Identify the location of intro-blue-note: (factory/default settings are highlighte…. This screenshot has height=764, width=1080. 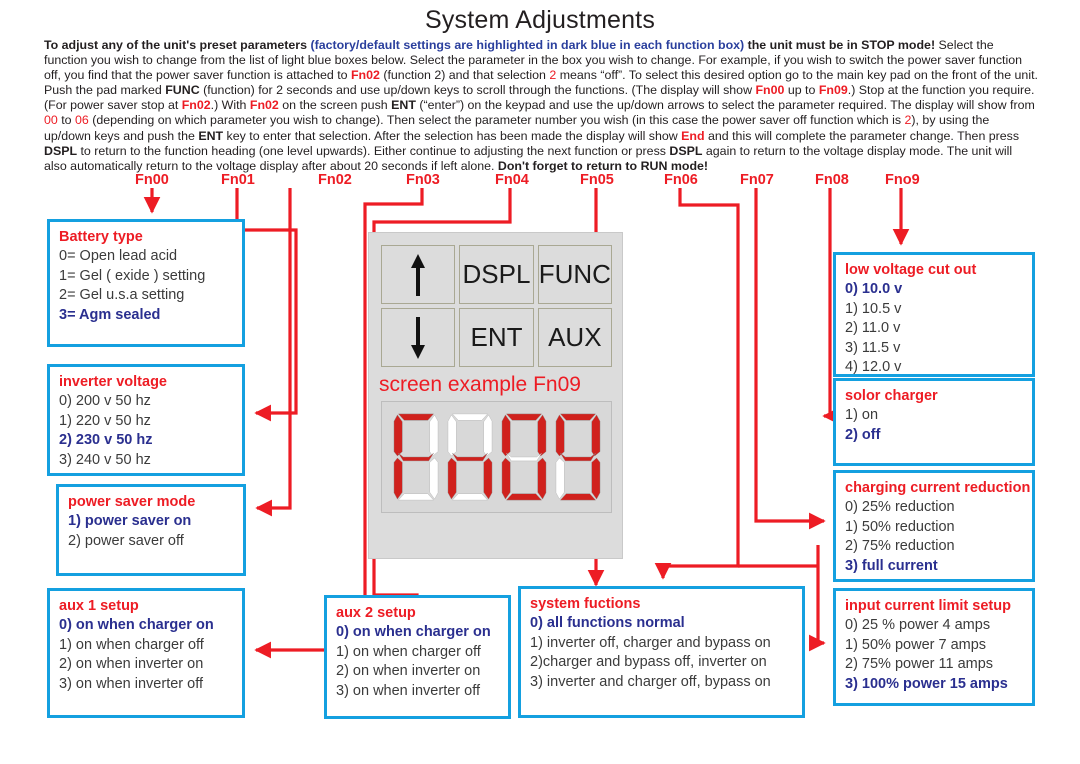
(527, 45).